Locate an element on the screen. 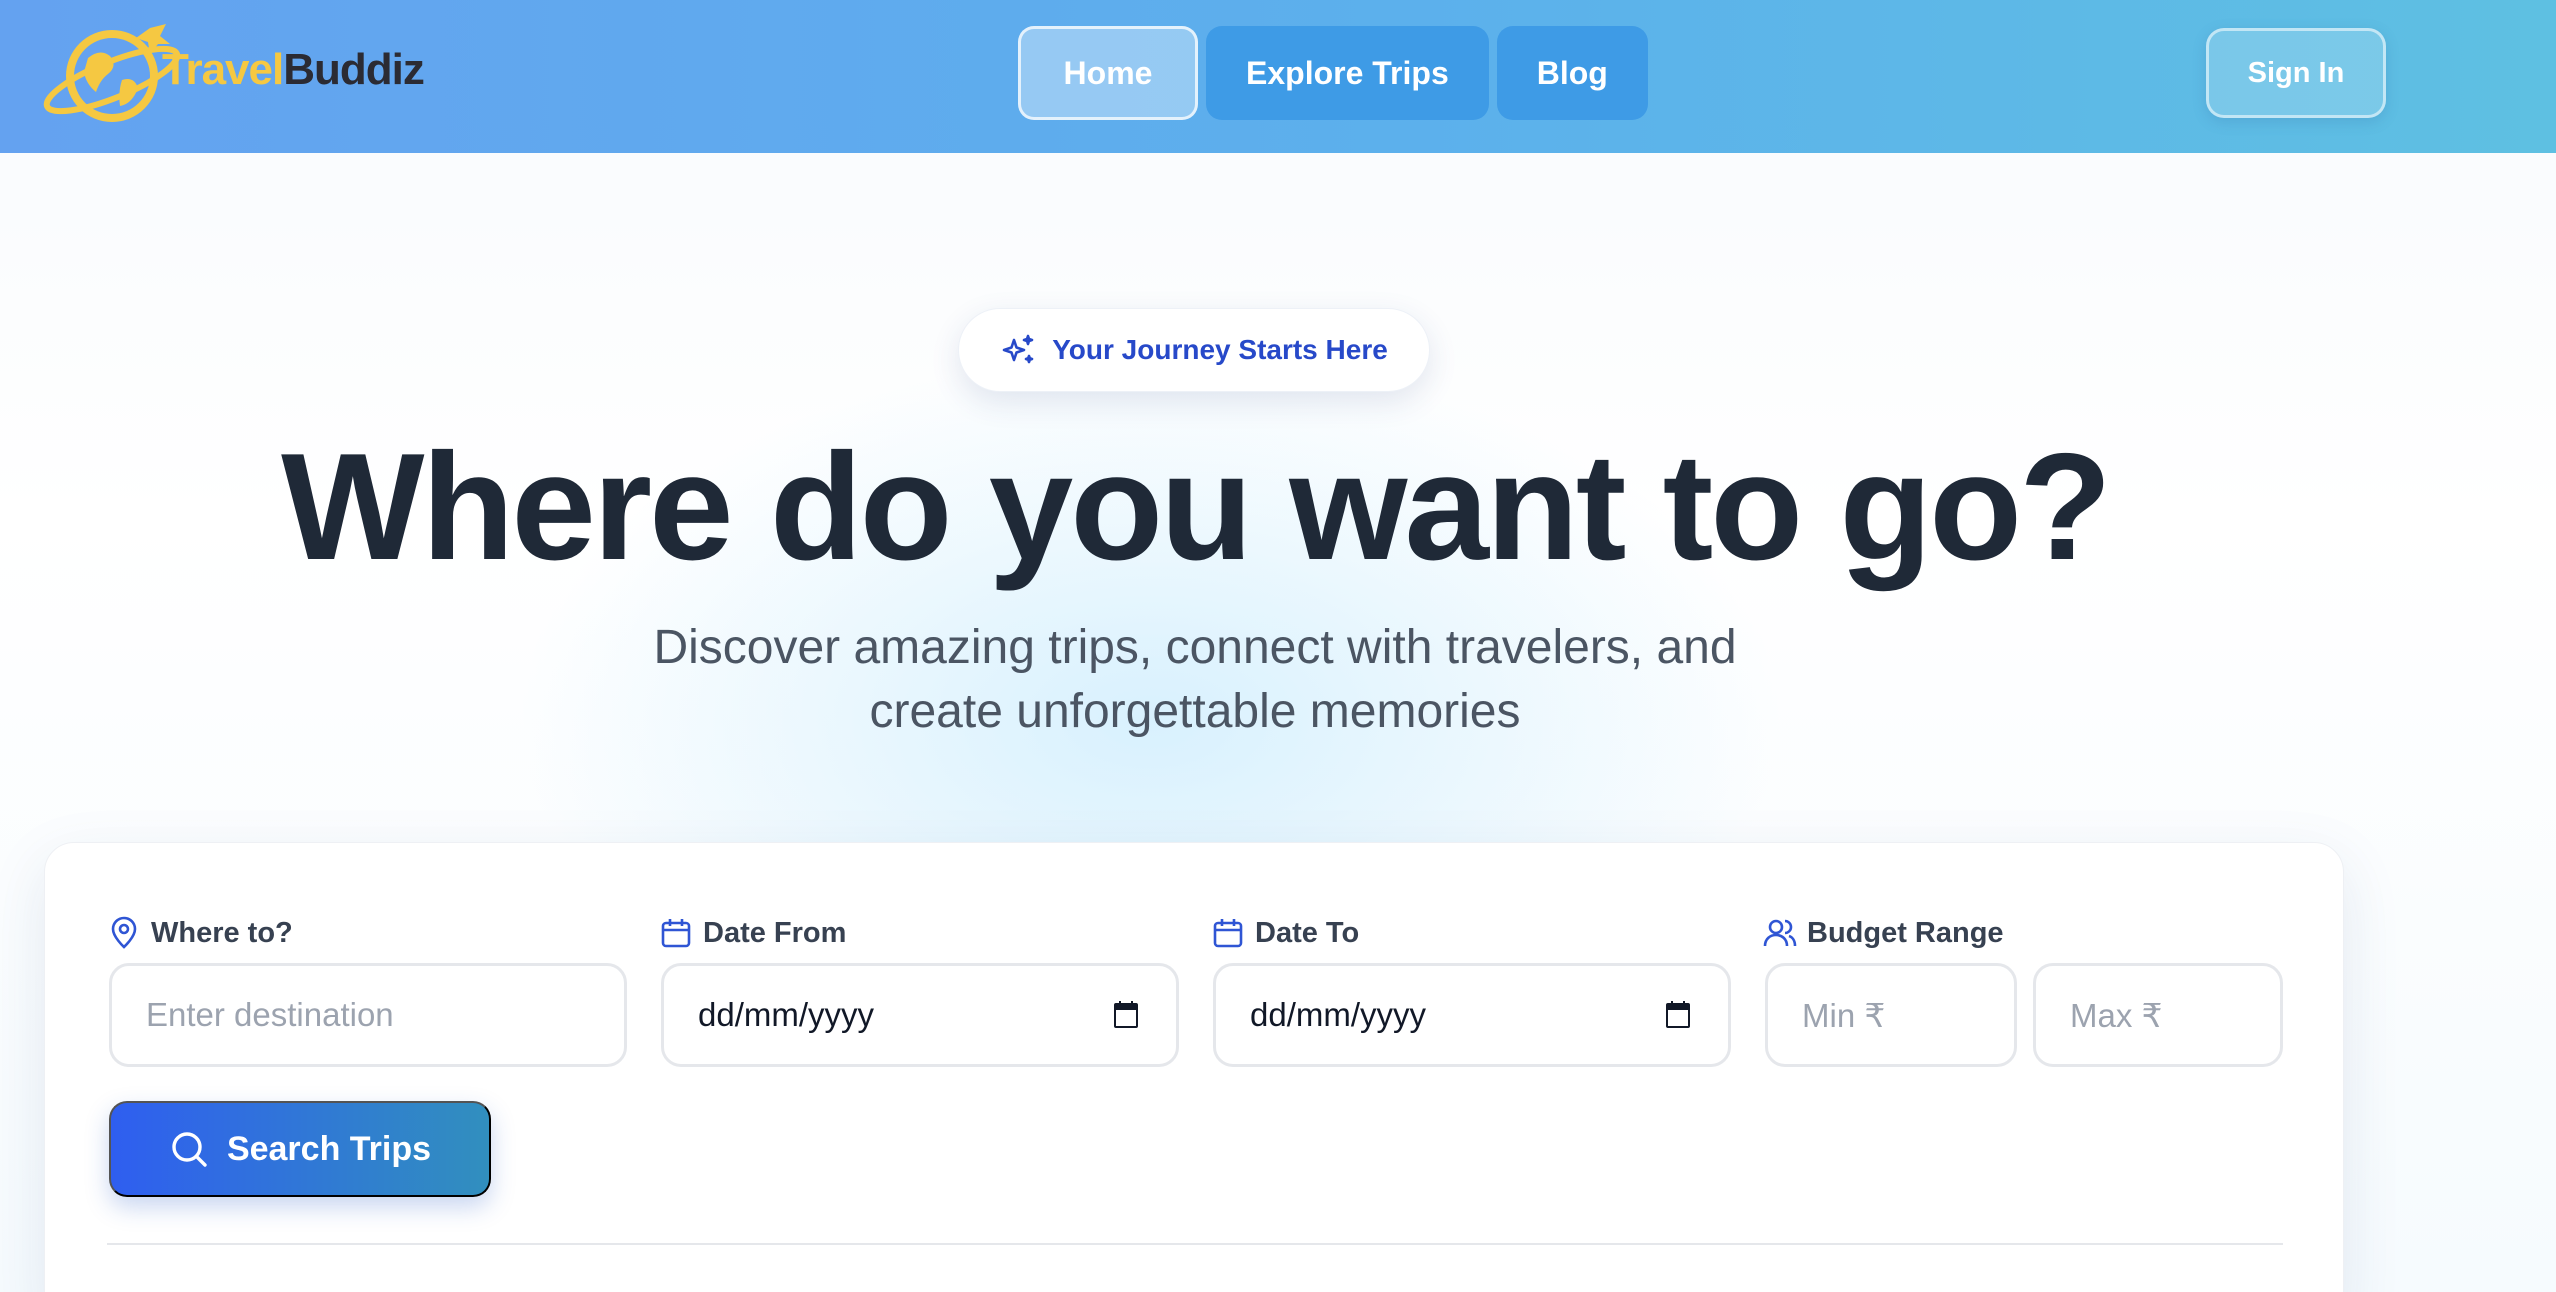 The height and width of the screenshot is (1292, 2556). destination-input: Enter destination is located at coordinates (368, 1015).